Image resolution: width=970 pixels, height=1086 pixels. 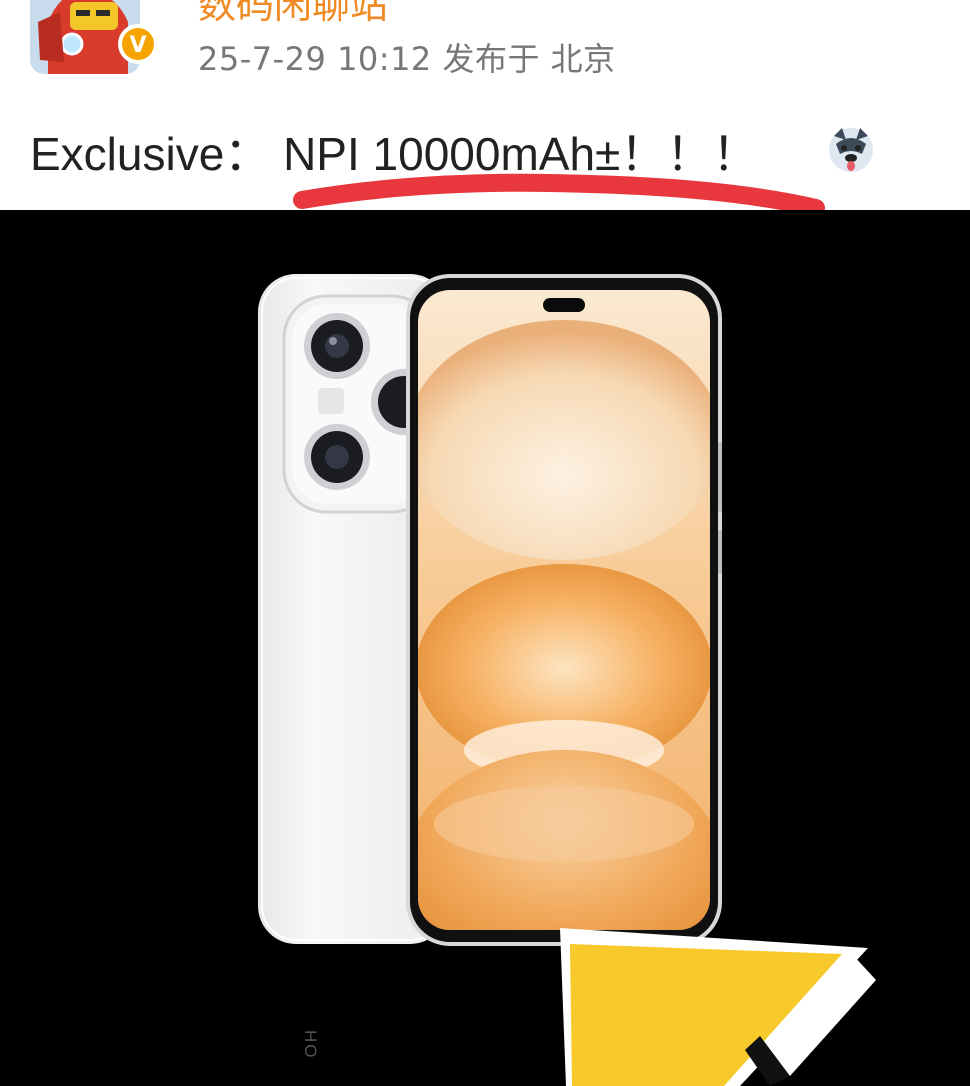 What do you see at coordinates (95, 40) in the screenshot?
I see `avatar: V` at bounding box center [95, 40].